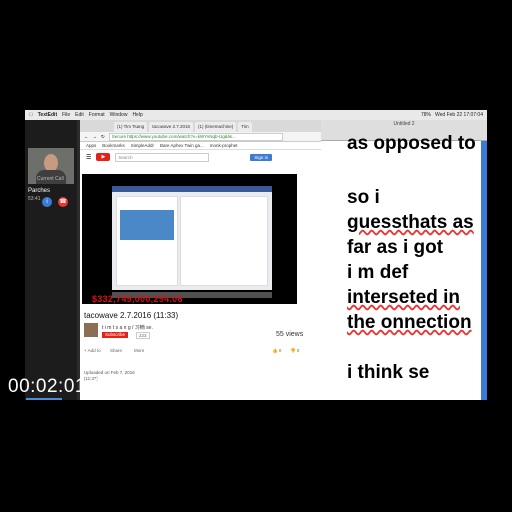 The width and height of the screenshot is (512, 512). What do you see at coordinates (294, 351) in the screenshot?
I see `dislike-button: 👎 0` at bounding box center [294, 351].